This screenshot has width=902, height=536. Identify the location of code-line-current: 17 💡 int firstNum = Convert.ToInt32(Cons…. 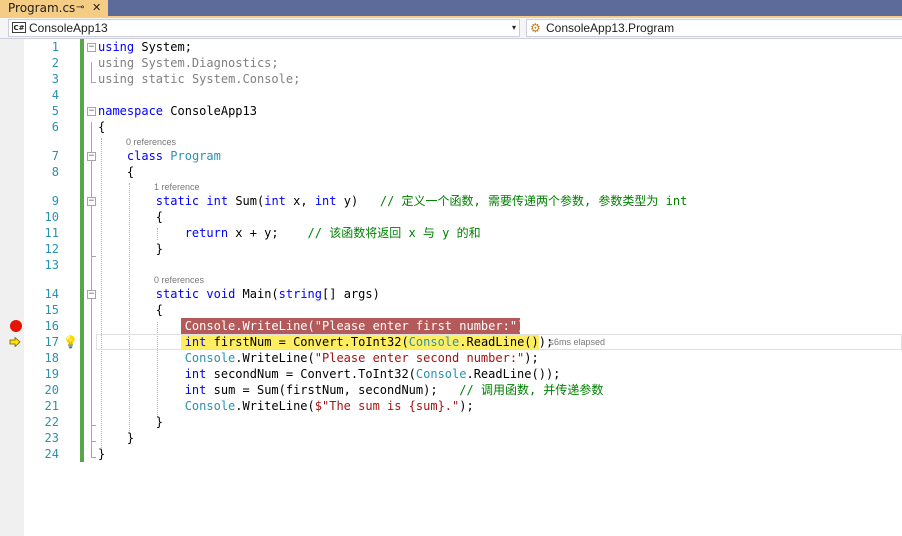
(451, 342).